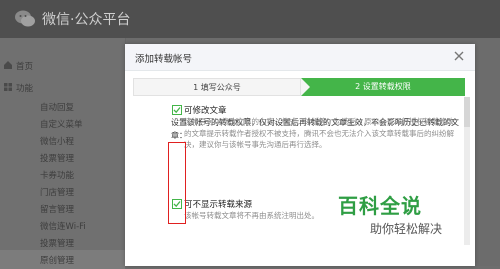  What do you see at coordinates (57, 210) in the screenshot?
I see `sidebar-item-label: 留言管理` at bounding box center [57, 210].